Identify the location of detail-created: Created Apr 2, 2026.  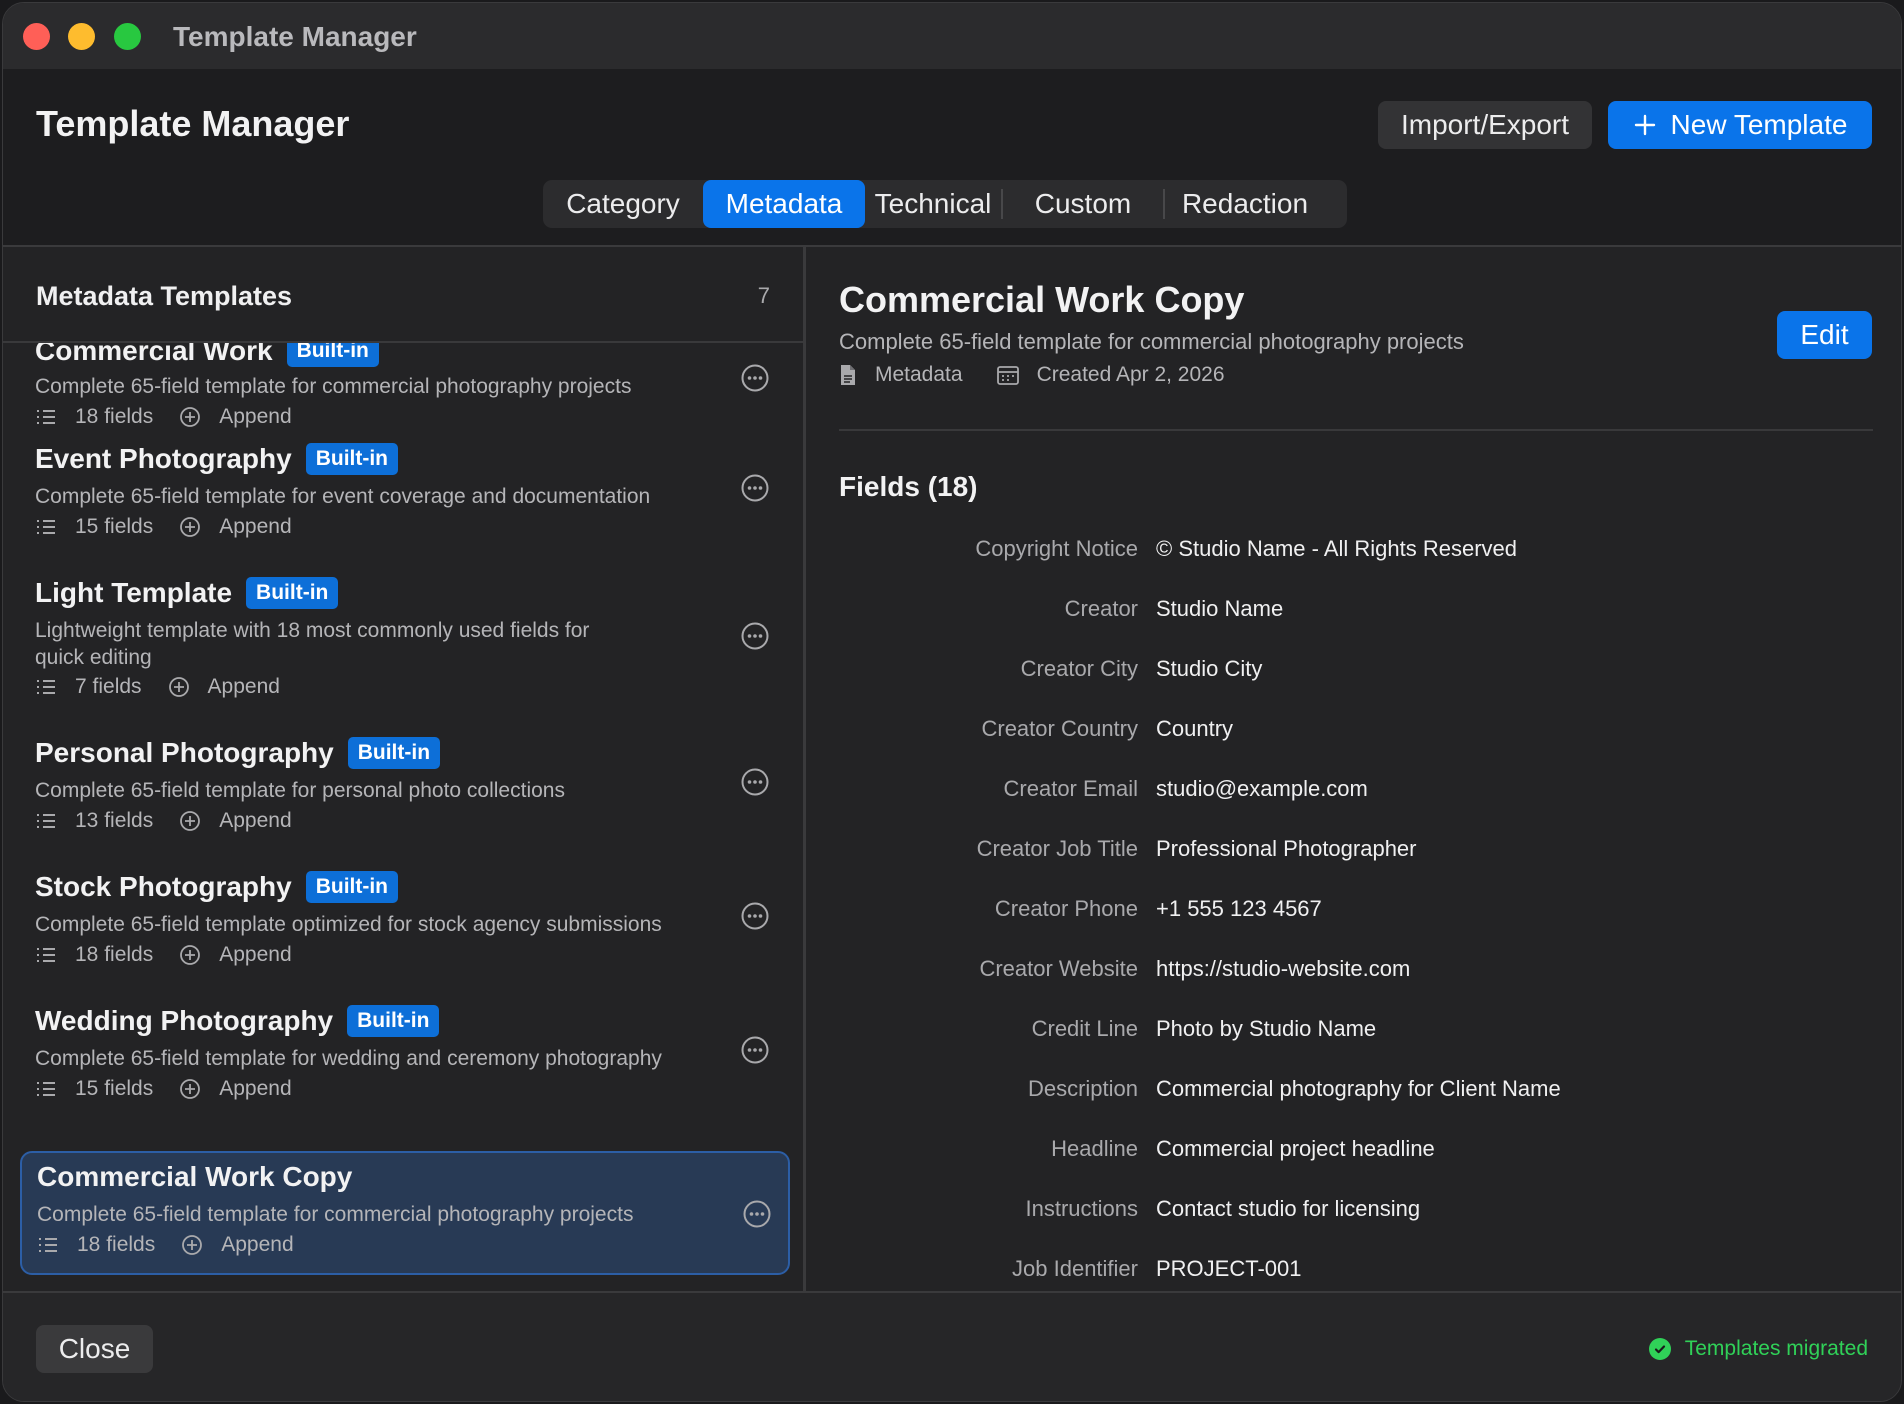
(1130, 374).